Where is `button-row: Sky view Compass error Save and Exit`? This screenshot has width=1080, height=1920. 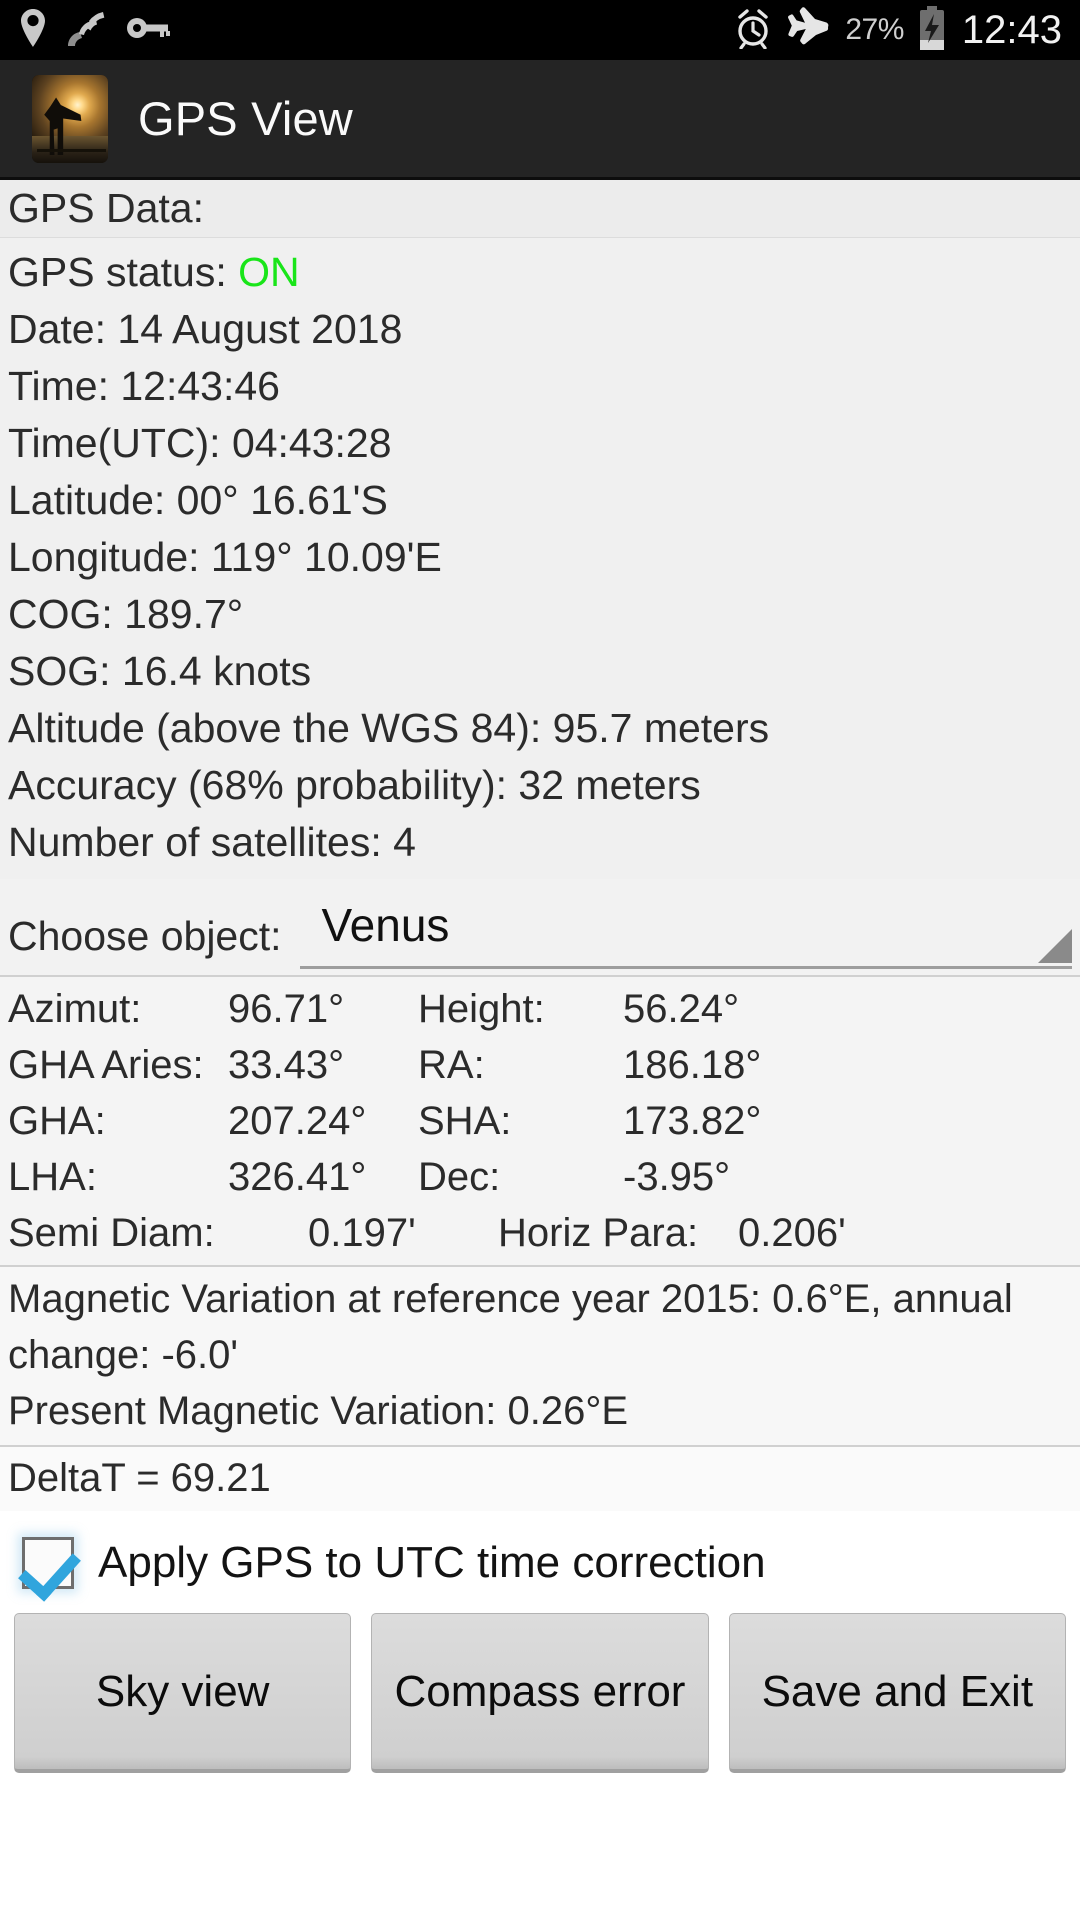
button-row: Sky view Compass error Save and Exit is located at coordinates (540, 1690).